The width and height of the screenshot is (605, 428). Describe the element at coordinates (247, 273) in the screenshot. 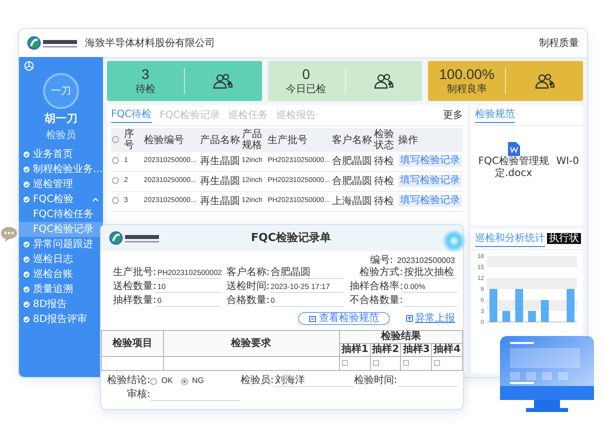

I see `field-label: 客户名称:` at that location.